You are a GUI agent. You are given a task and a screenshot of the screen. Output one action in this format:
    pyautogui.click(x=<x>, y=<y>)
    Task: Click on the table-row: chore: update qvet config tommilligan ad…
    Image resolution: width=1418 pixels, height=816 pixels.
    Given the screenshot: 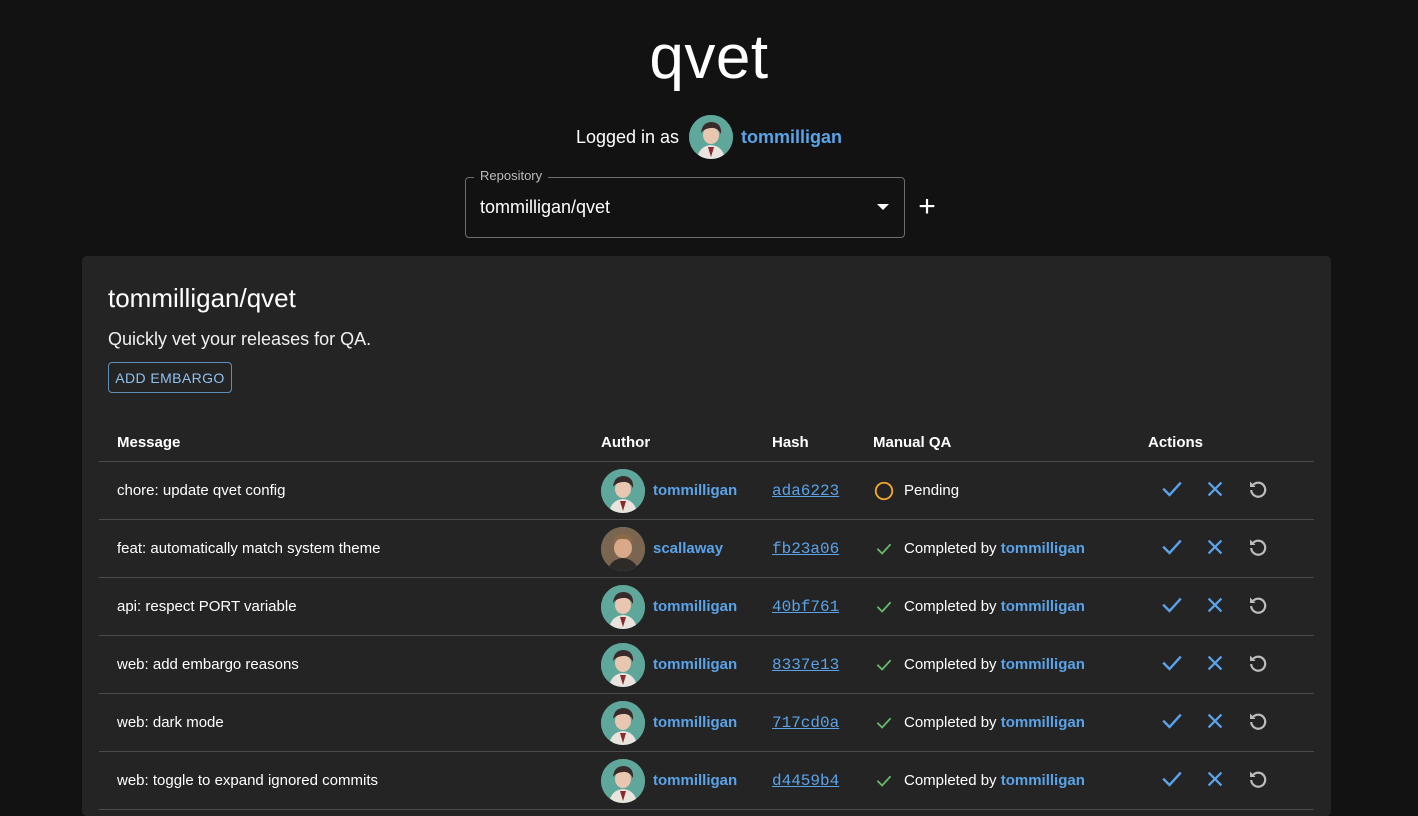 What is the action you would take?
    pyautogui.click(x=706, y=490)
    